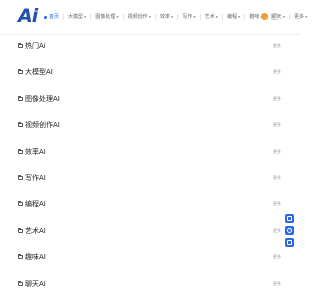 This screenshot has width=320, height=300. Describe the element at coordinates (42, 99) in the screenshot. I see `section-title: 图像处理AI` at that location.